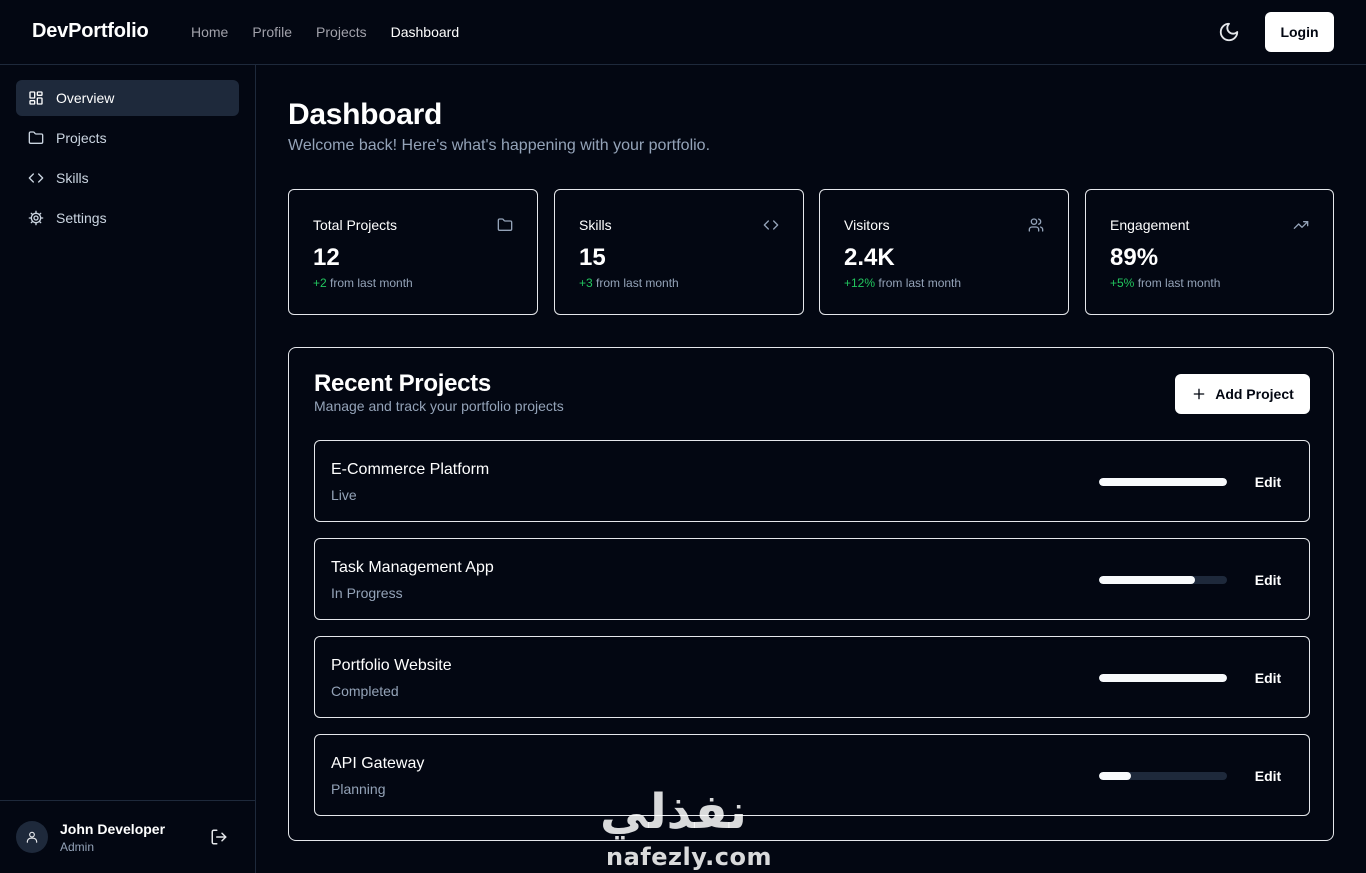 The image size is (1366, 873). Describe the element at coordinates (869, 257) in the screenshot. I see `stat-value: 2.4K` at that location.